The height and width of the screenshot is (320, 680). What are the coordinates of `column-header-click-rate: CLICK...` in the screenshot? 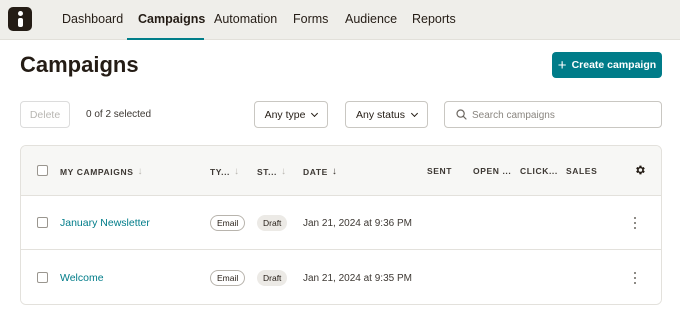 It's located at (539, 171).